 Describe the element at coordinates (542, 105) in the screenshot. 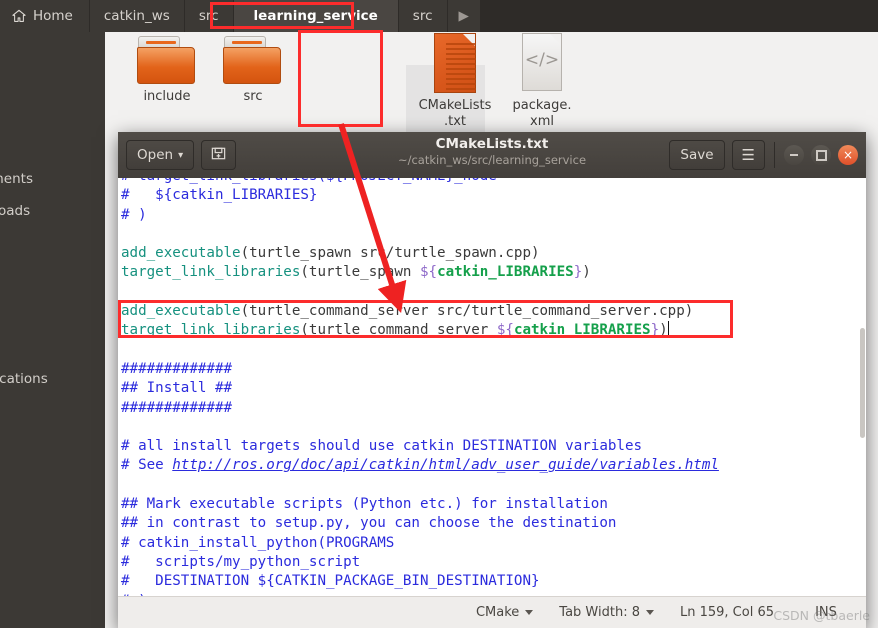

I see `file-item-package-xml-label-line1: package.` at that location.